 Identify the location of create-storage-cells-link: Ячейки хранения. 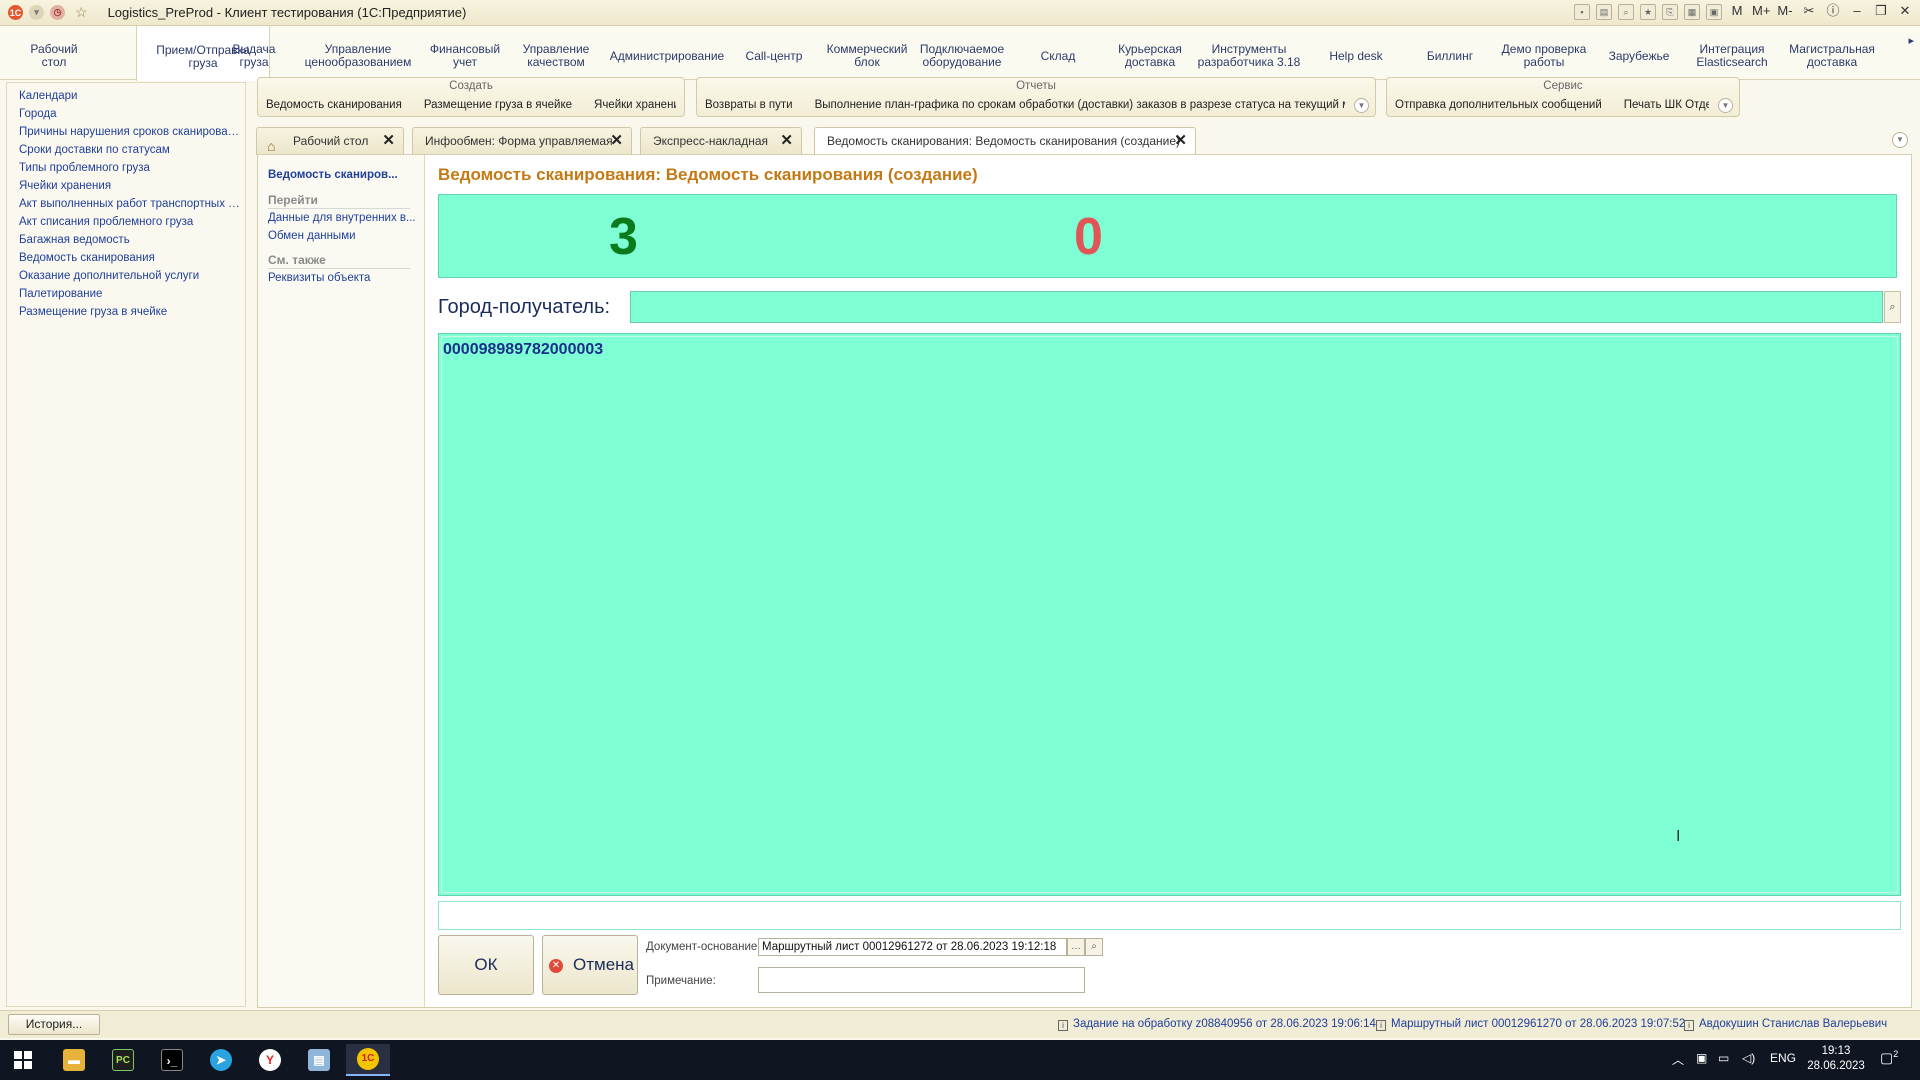
(635, 105).